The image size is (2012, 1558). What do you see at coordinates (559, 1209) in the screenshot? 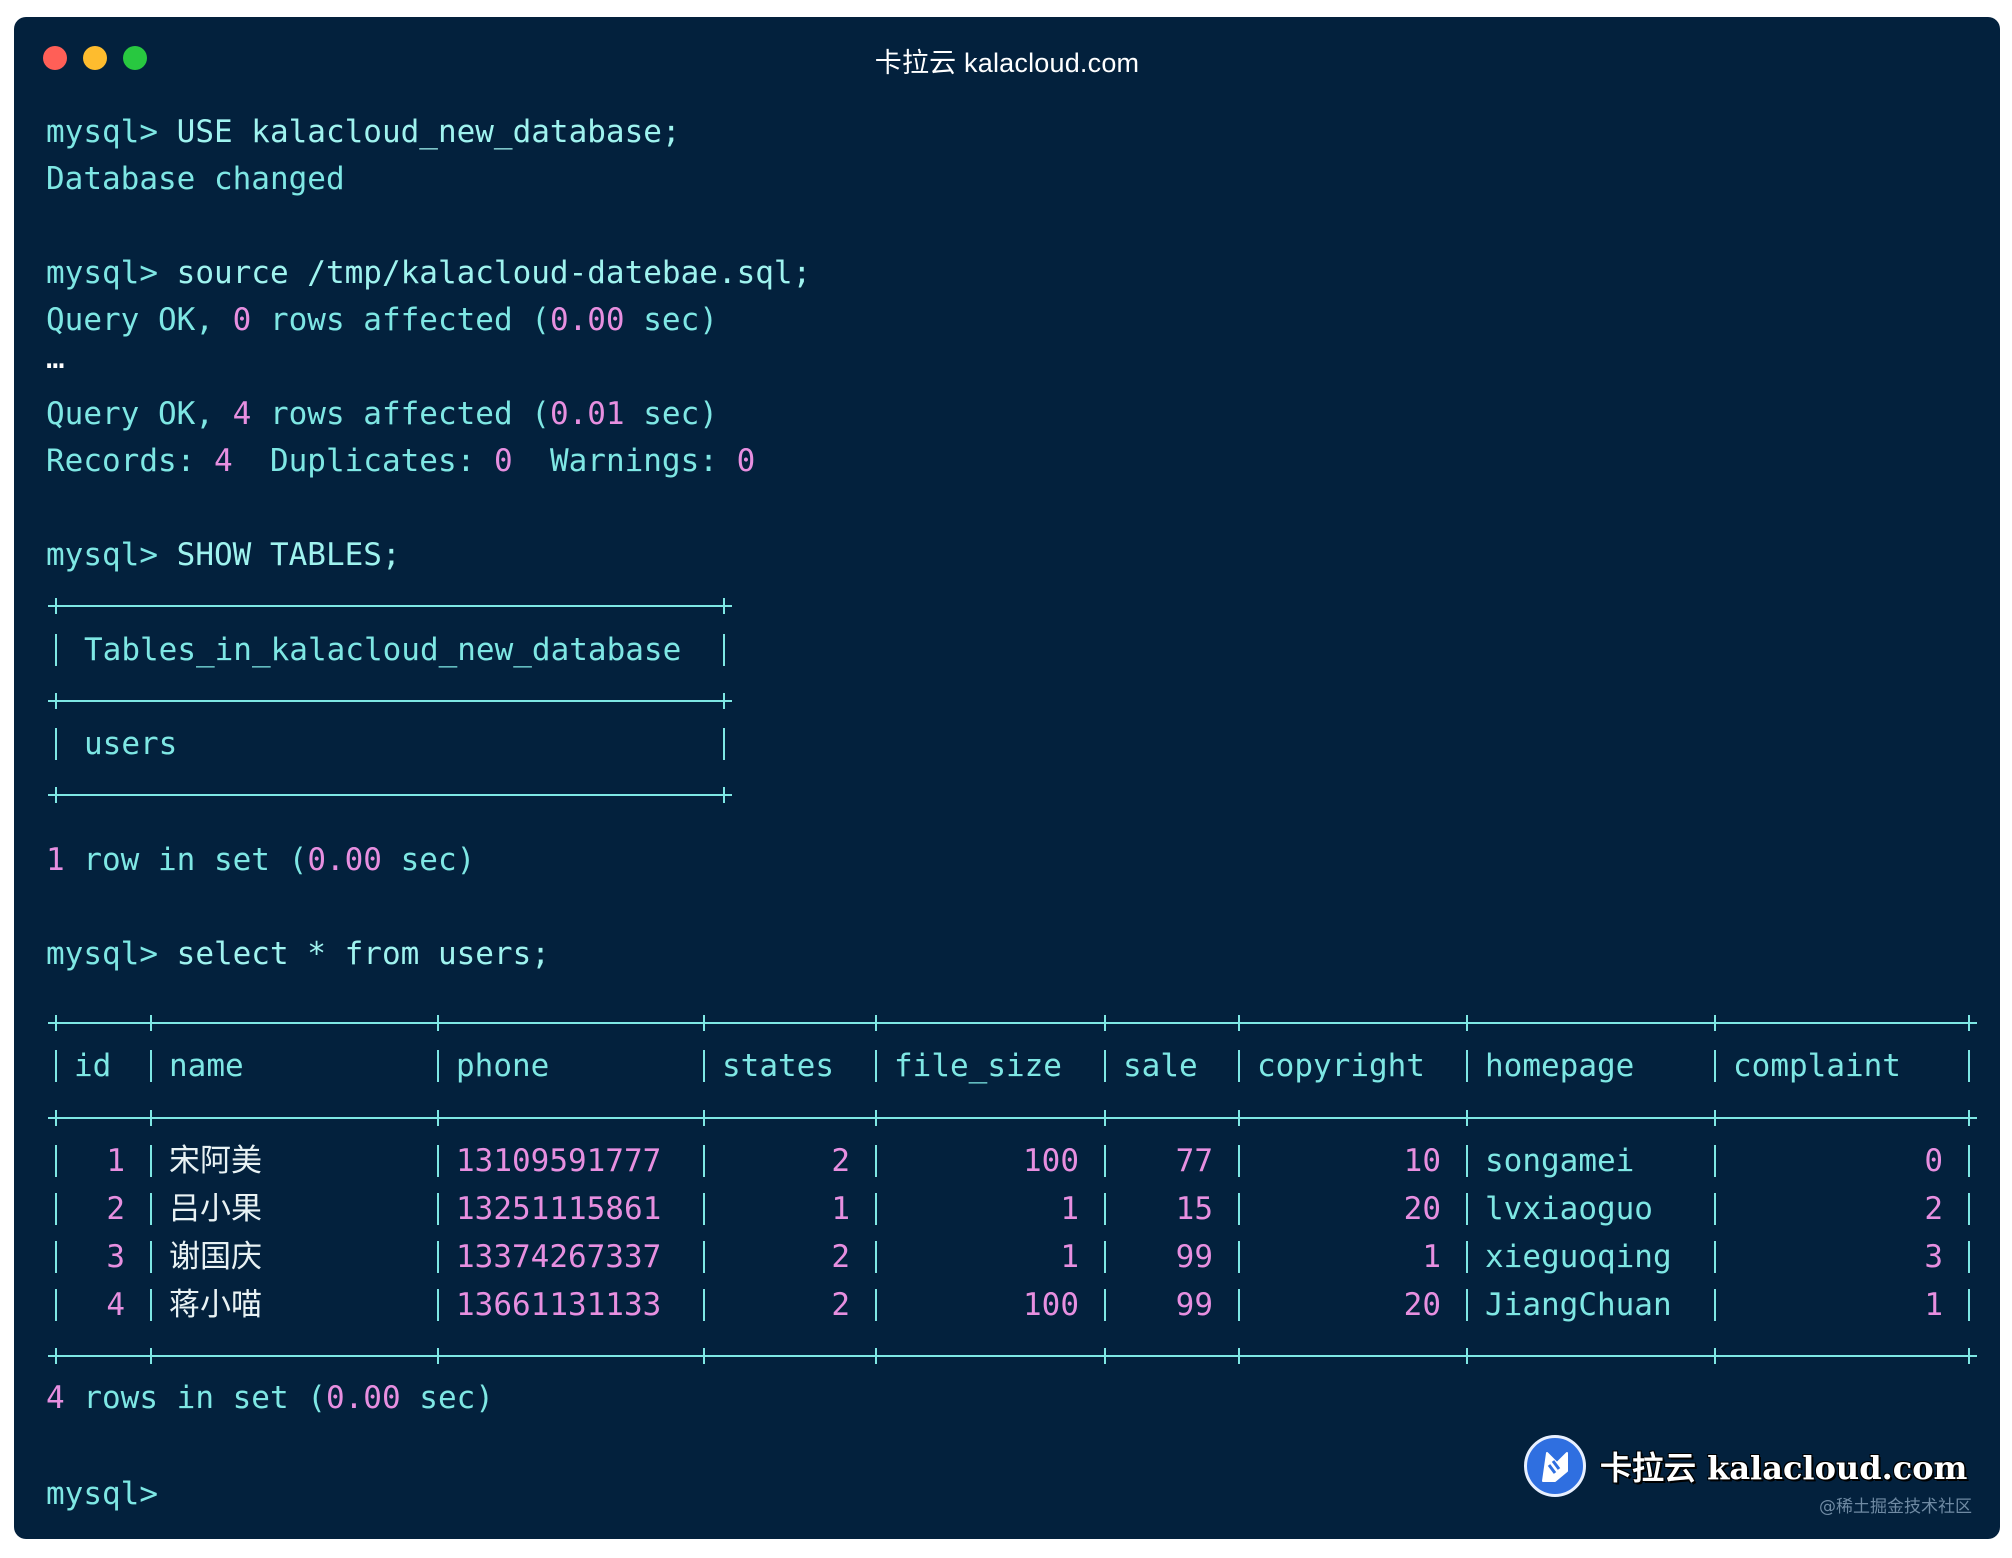
I see `table-cell-phone: 13251115861` at bounding box center [559, 1209].